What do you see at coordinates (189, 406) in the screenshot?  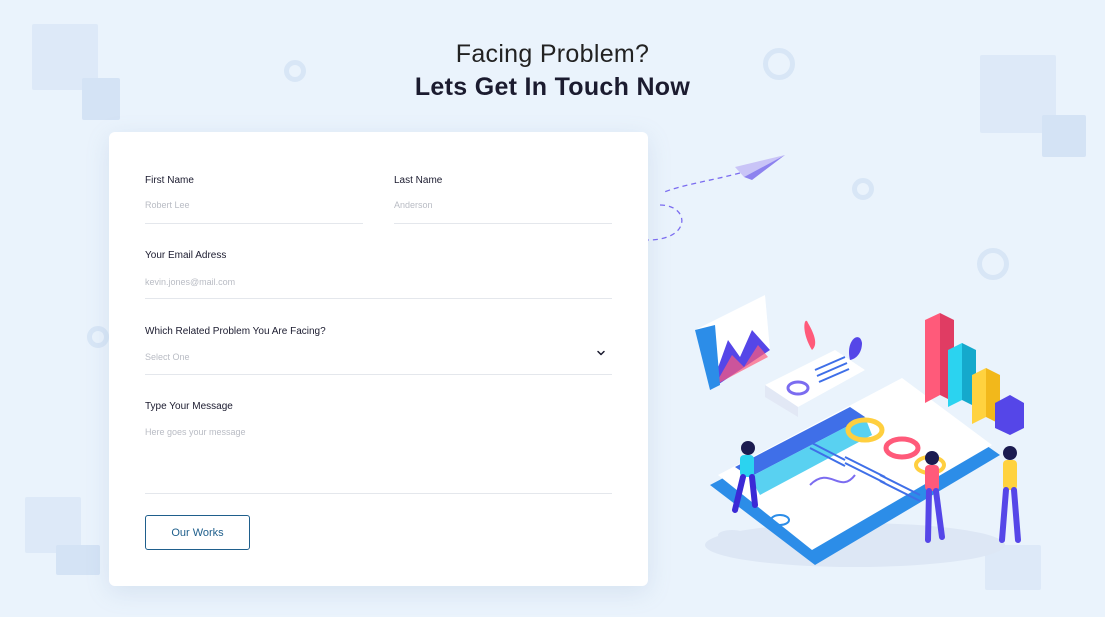 I see `message-label: Type Your Message` at bounding box center [189, 406].